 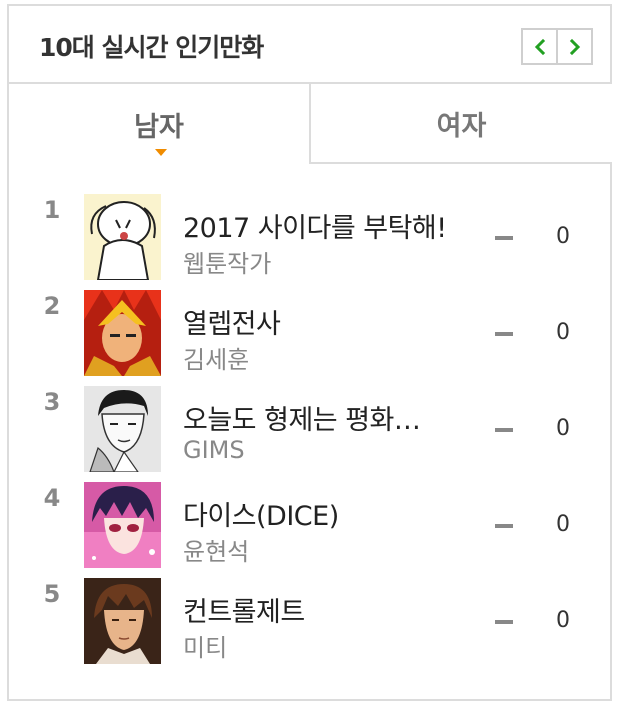 I want to click on rank-number: 4, so click(x=52, y=498).